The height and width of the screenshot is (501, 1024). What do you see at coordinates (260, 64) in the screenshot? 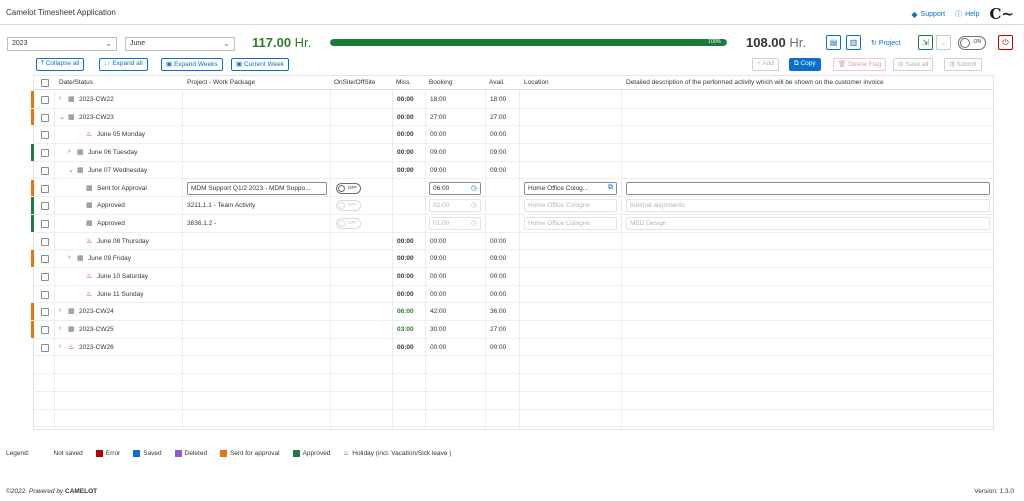
I see `current-week-button: ▣ Current Week` at bounding box center [260, 64].